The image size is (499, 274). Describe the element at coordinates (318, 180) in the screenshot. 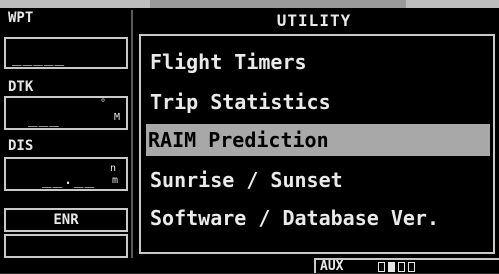

I see `menu-item-sunrise-sunset: Sunrise / Sunset` at that location.